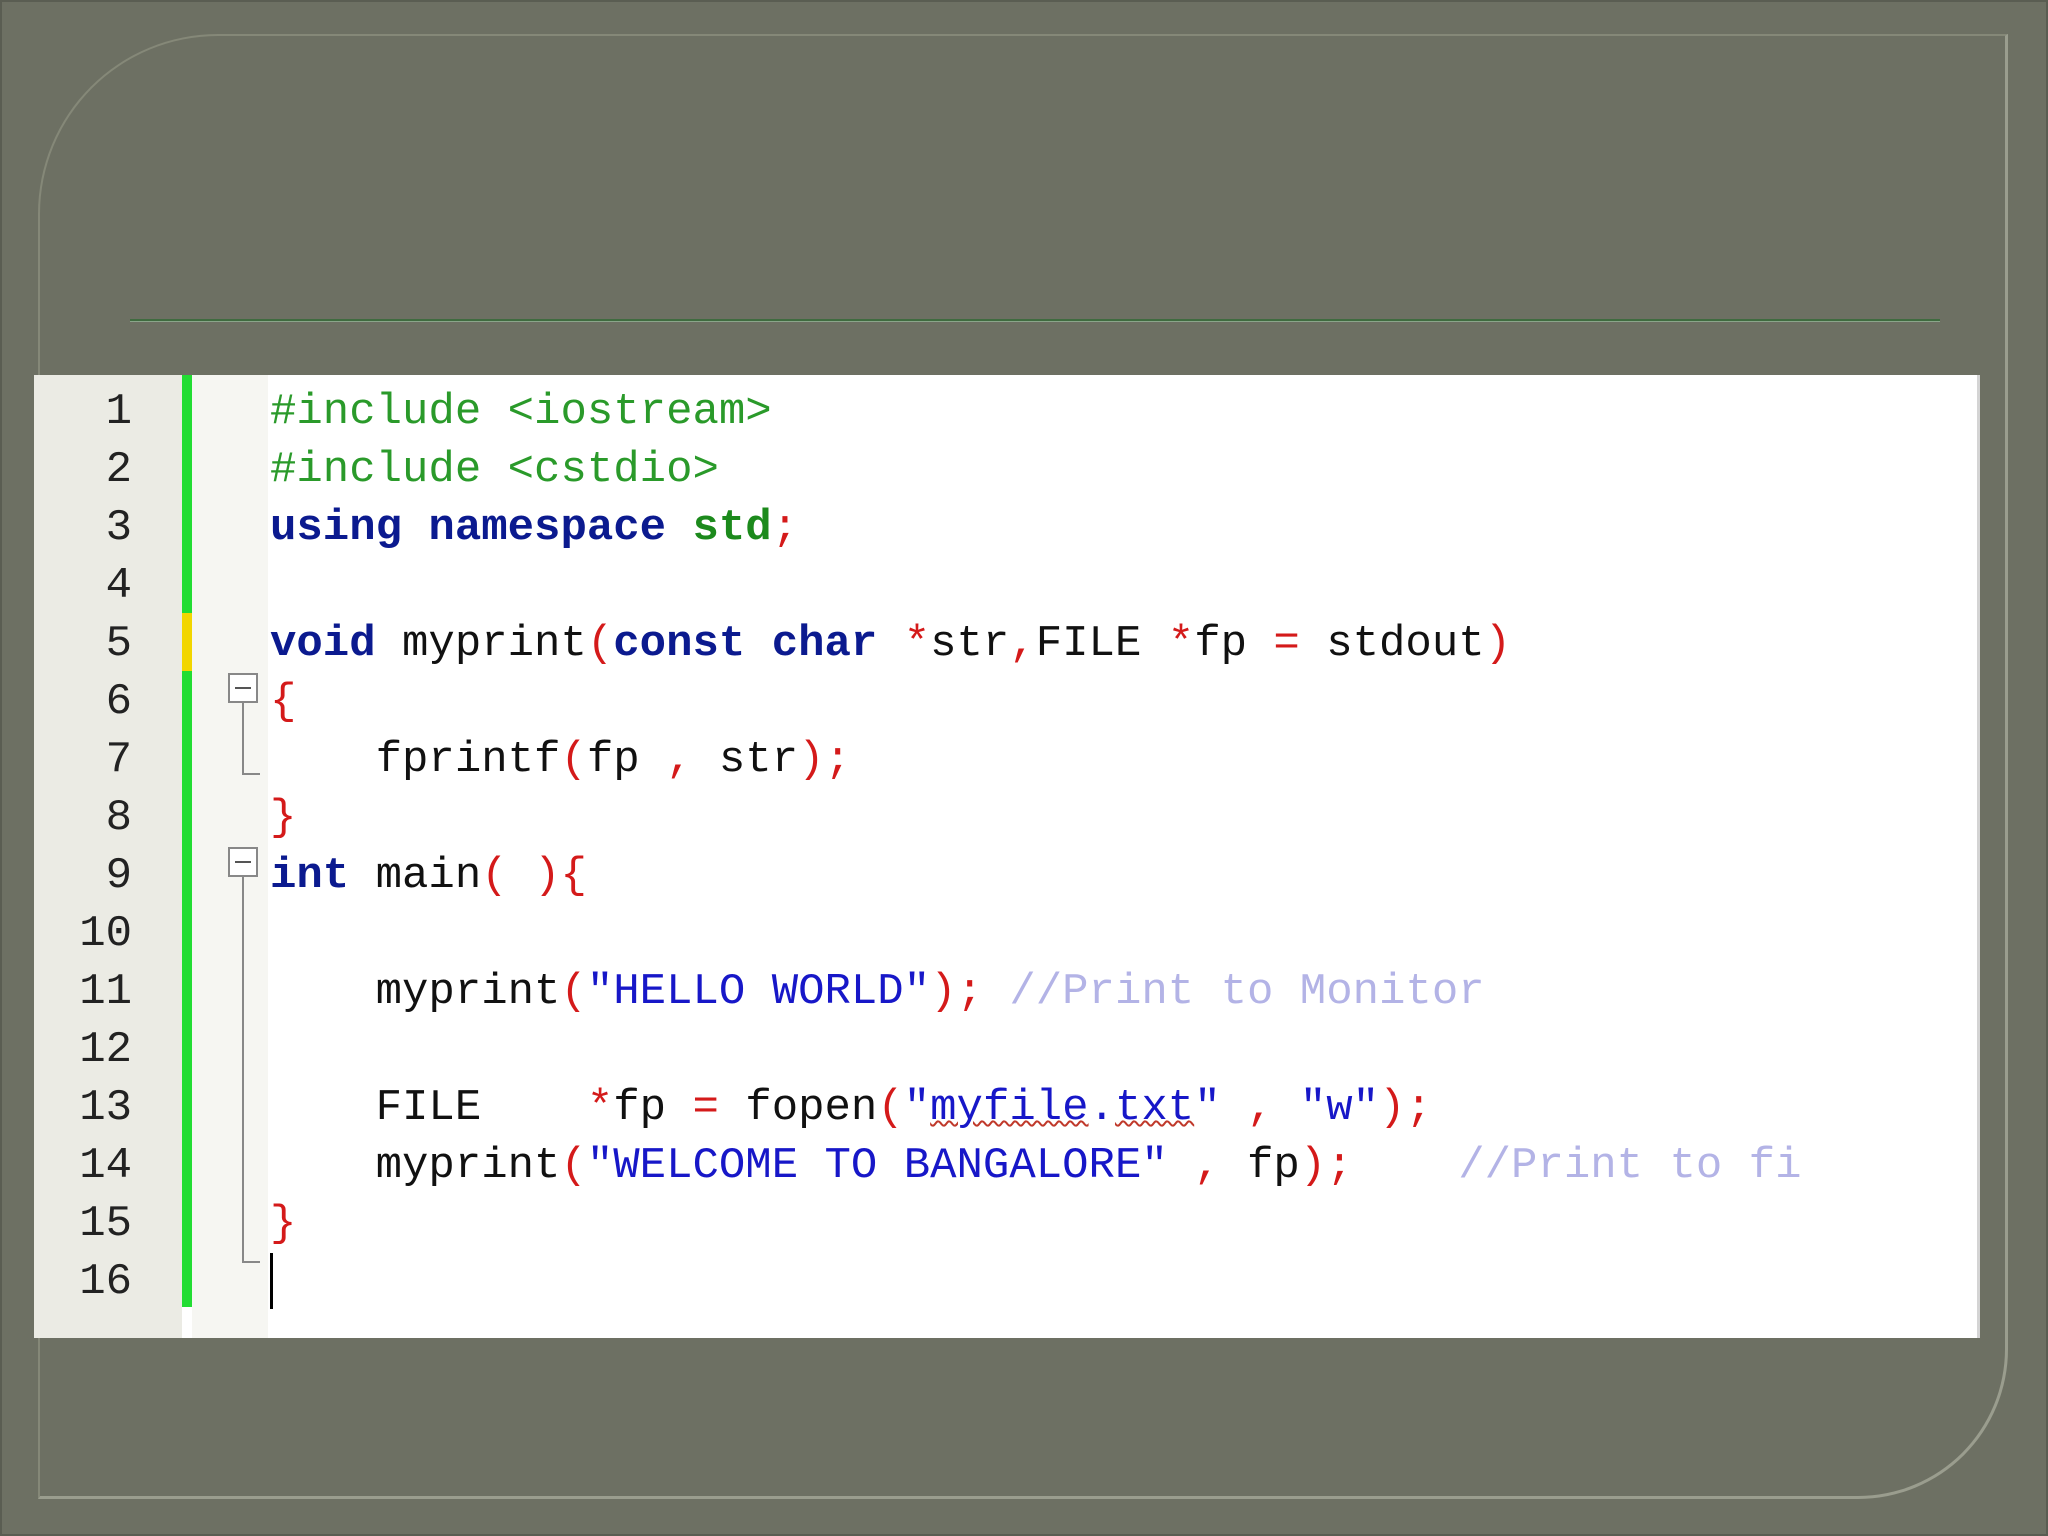 This screenshot has width=2048, height=1536. Describe the element at coordinates (105, 1166) in the screenshot. I see `line-number: 14` at that location.